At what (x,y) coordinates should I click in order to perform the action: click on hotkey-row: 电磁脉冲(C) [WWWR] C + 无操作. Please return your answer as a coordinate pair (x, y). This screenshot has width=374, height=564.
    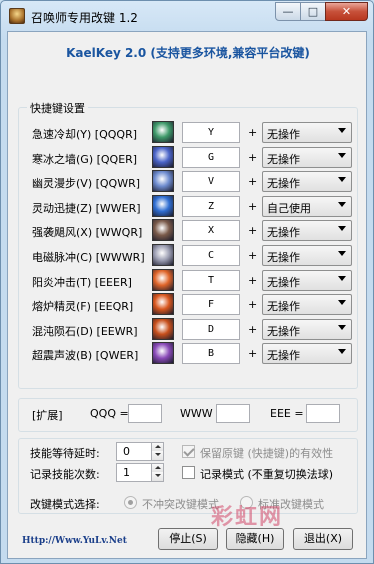
    Looking at the image, I should click on (189, 255).